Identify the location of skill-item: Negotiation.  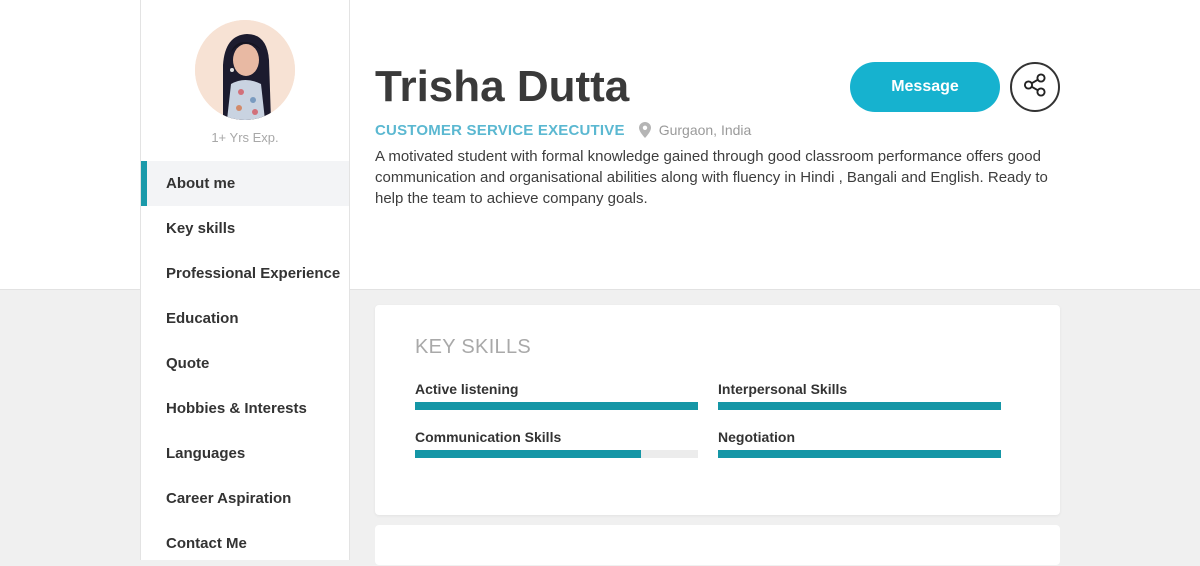
(859, 443).